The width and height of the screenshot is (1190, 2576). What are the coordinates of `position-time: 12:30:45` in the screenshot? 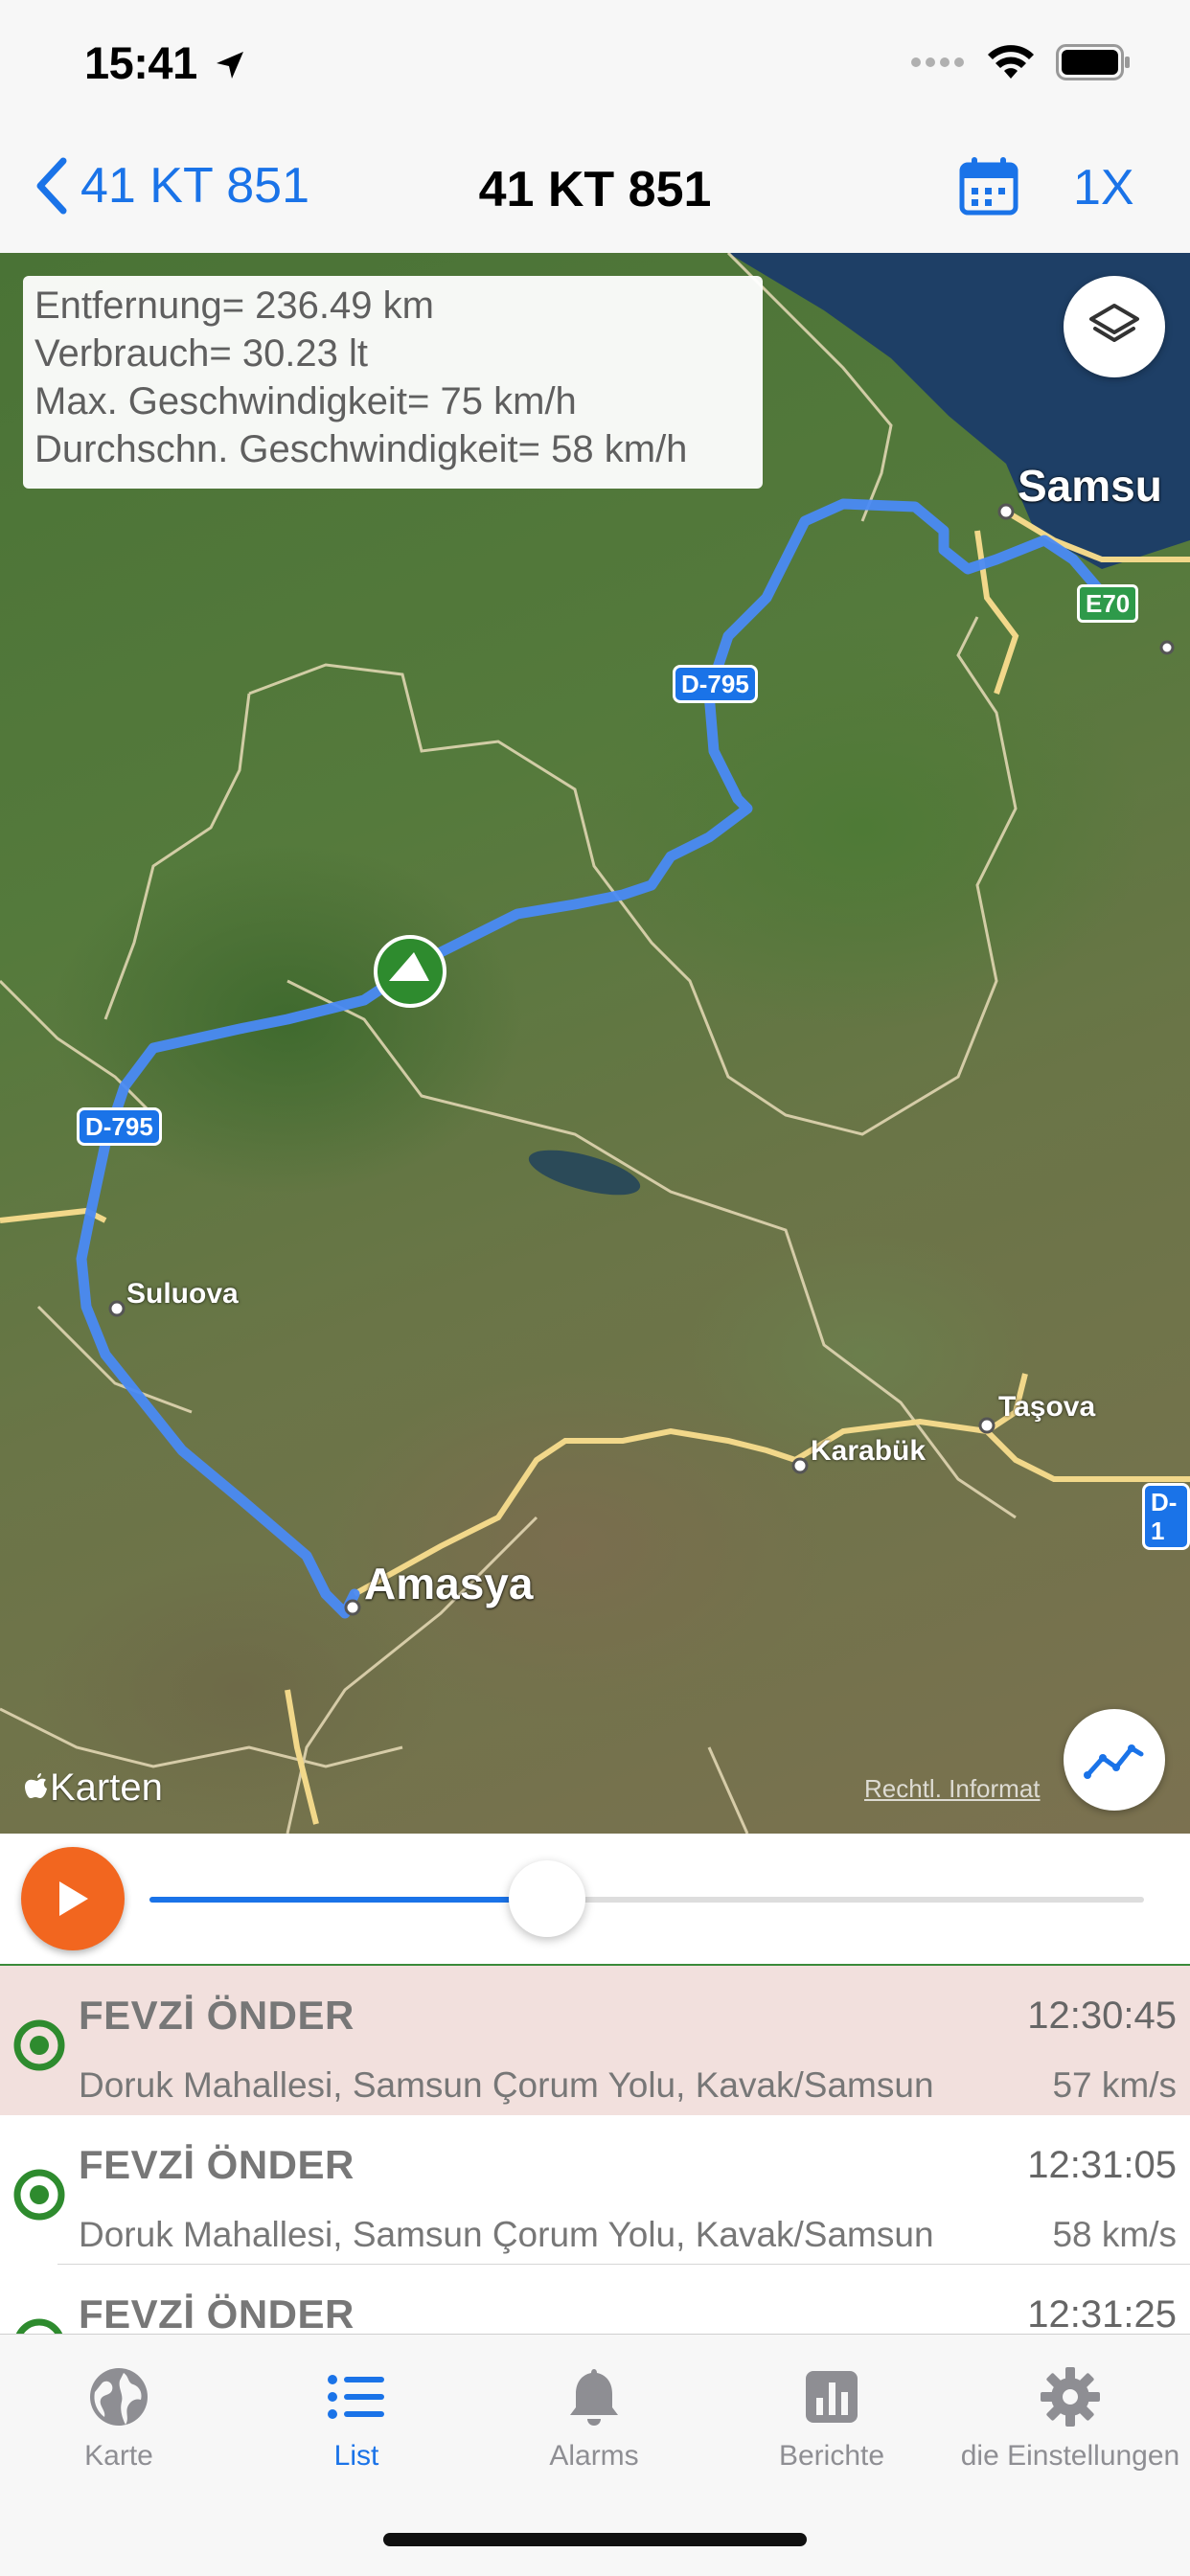 It's located at (1102, 2016).